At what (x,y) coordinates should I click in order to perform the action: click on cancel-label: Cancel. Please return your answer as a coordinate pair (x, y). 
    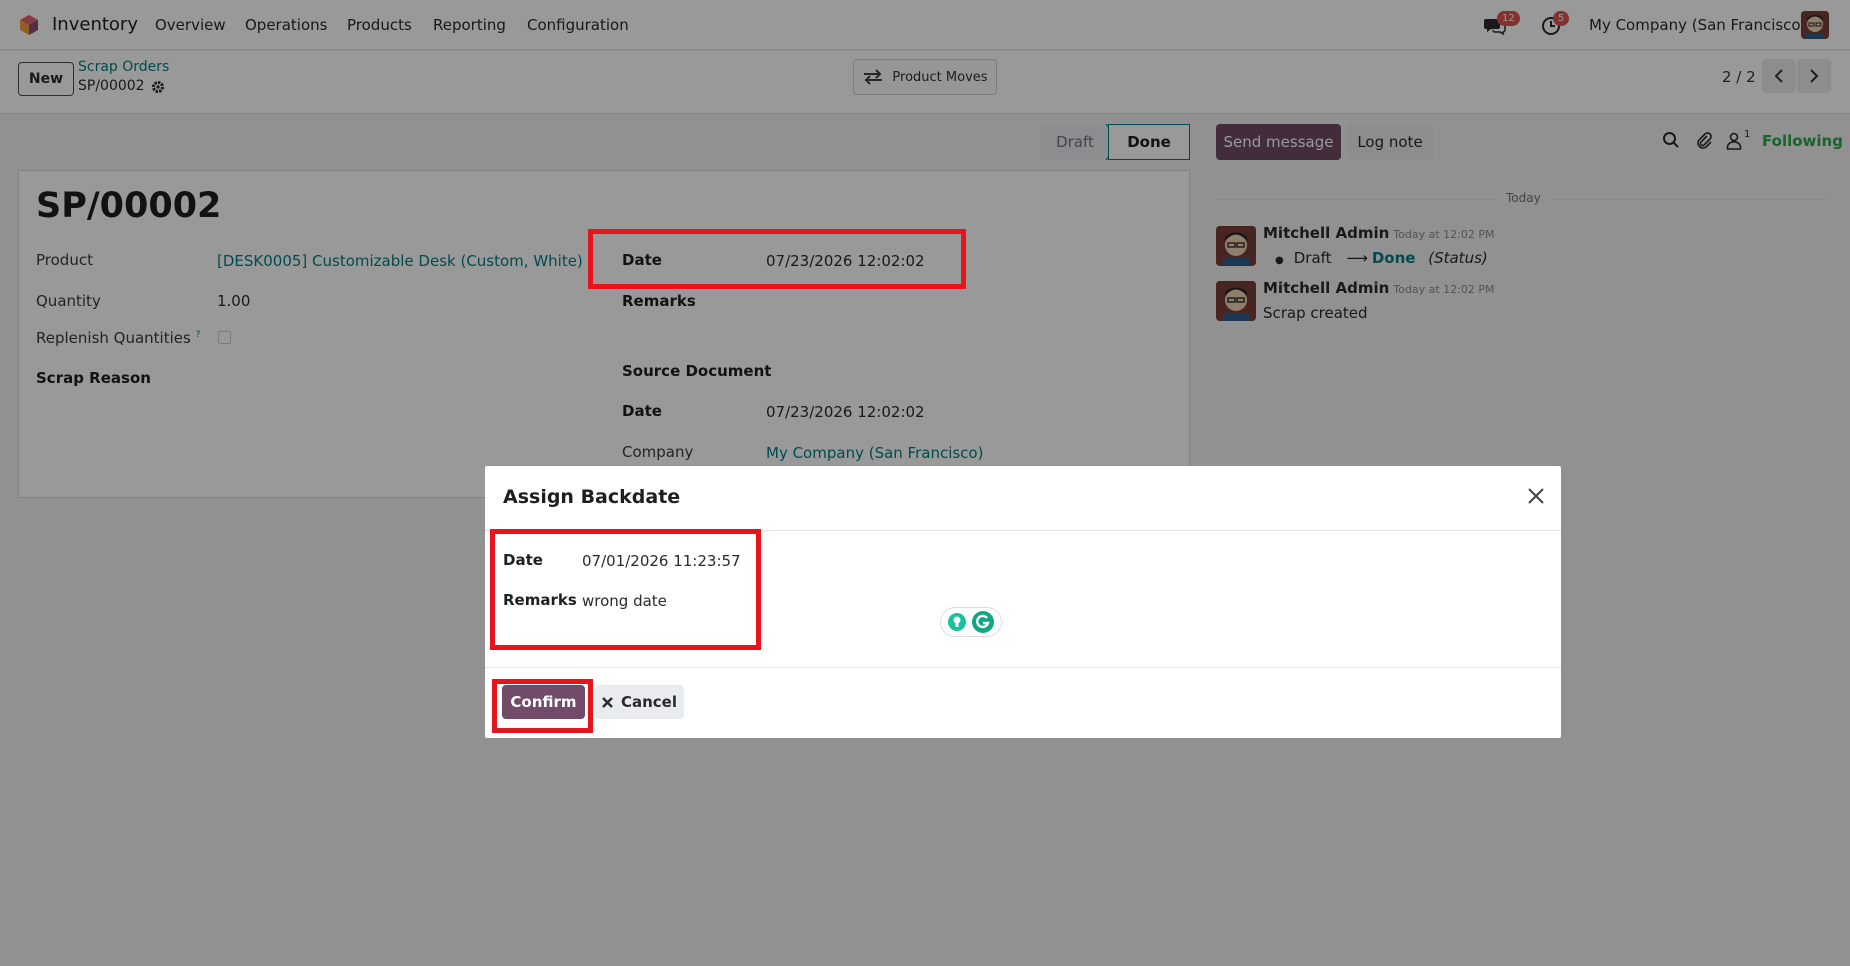
    Looking at the image, I should click on (648, 702).